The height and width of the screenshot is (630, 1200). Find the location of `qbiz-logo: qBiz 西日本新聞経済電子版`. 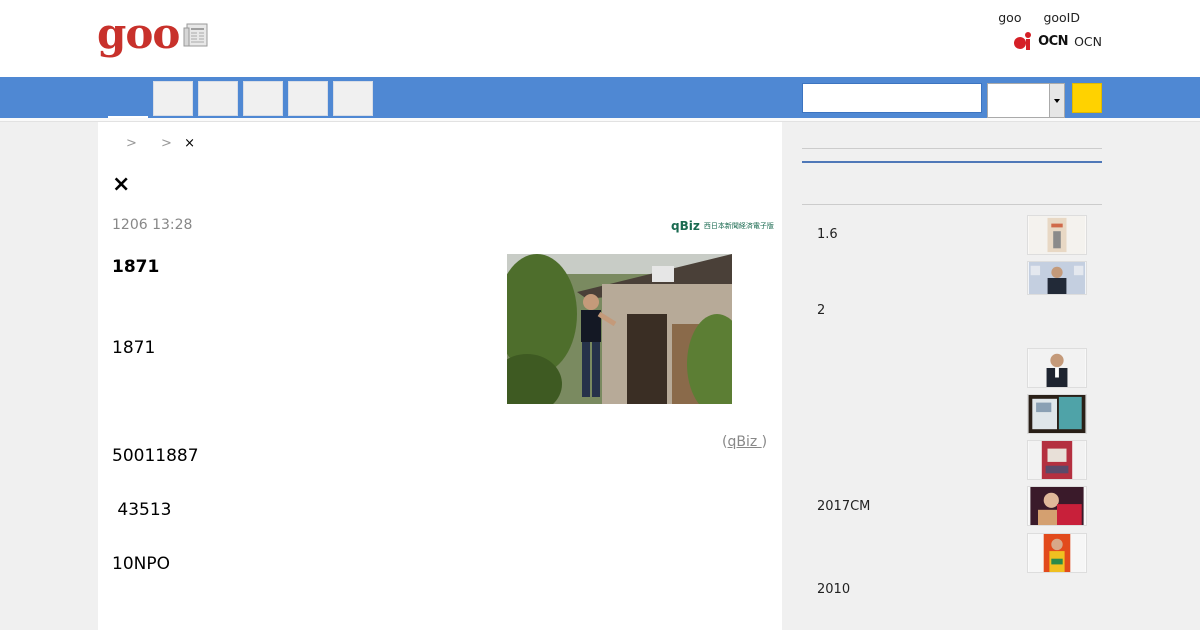

qbiz-logo: qBiz 西日本新聞経済電子版 is located at coordinates (721, 226).